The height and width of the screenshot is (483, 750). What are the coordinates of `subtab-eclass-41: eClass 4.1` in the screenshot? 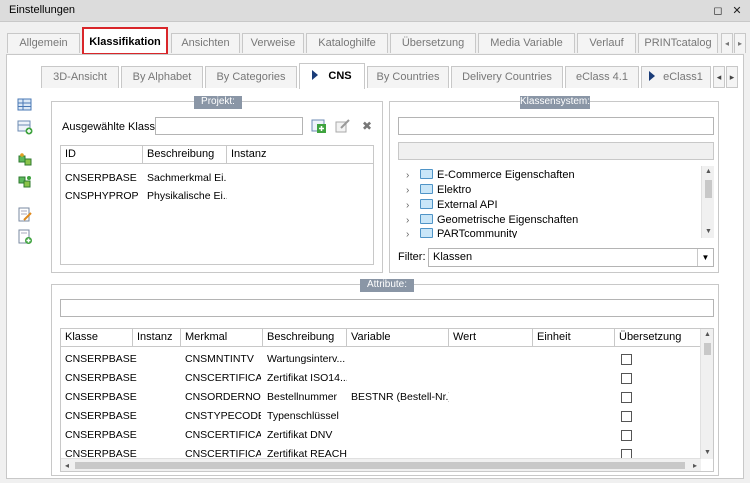 It's located at (602, 77).